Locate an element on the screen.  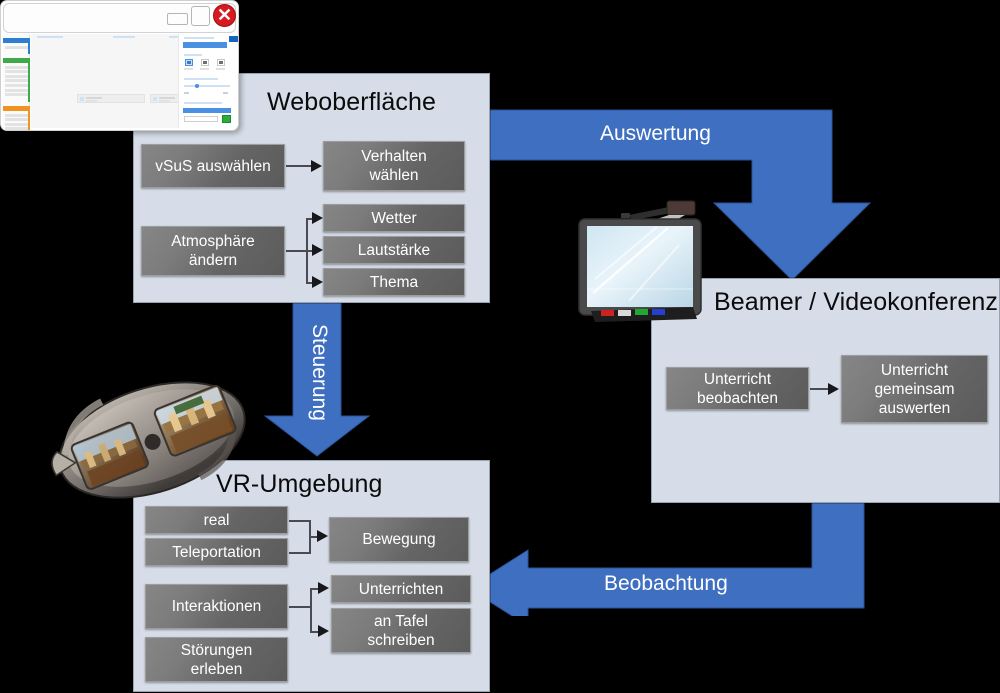
arrow-steuerung-label: Steuerung is located at coordinates (319, 372).